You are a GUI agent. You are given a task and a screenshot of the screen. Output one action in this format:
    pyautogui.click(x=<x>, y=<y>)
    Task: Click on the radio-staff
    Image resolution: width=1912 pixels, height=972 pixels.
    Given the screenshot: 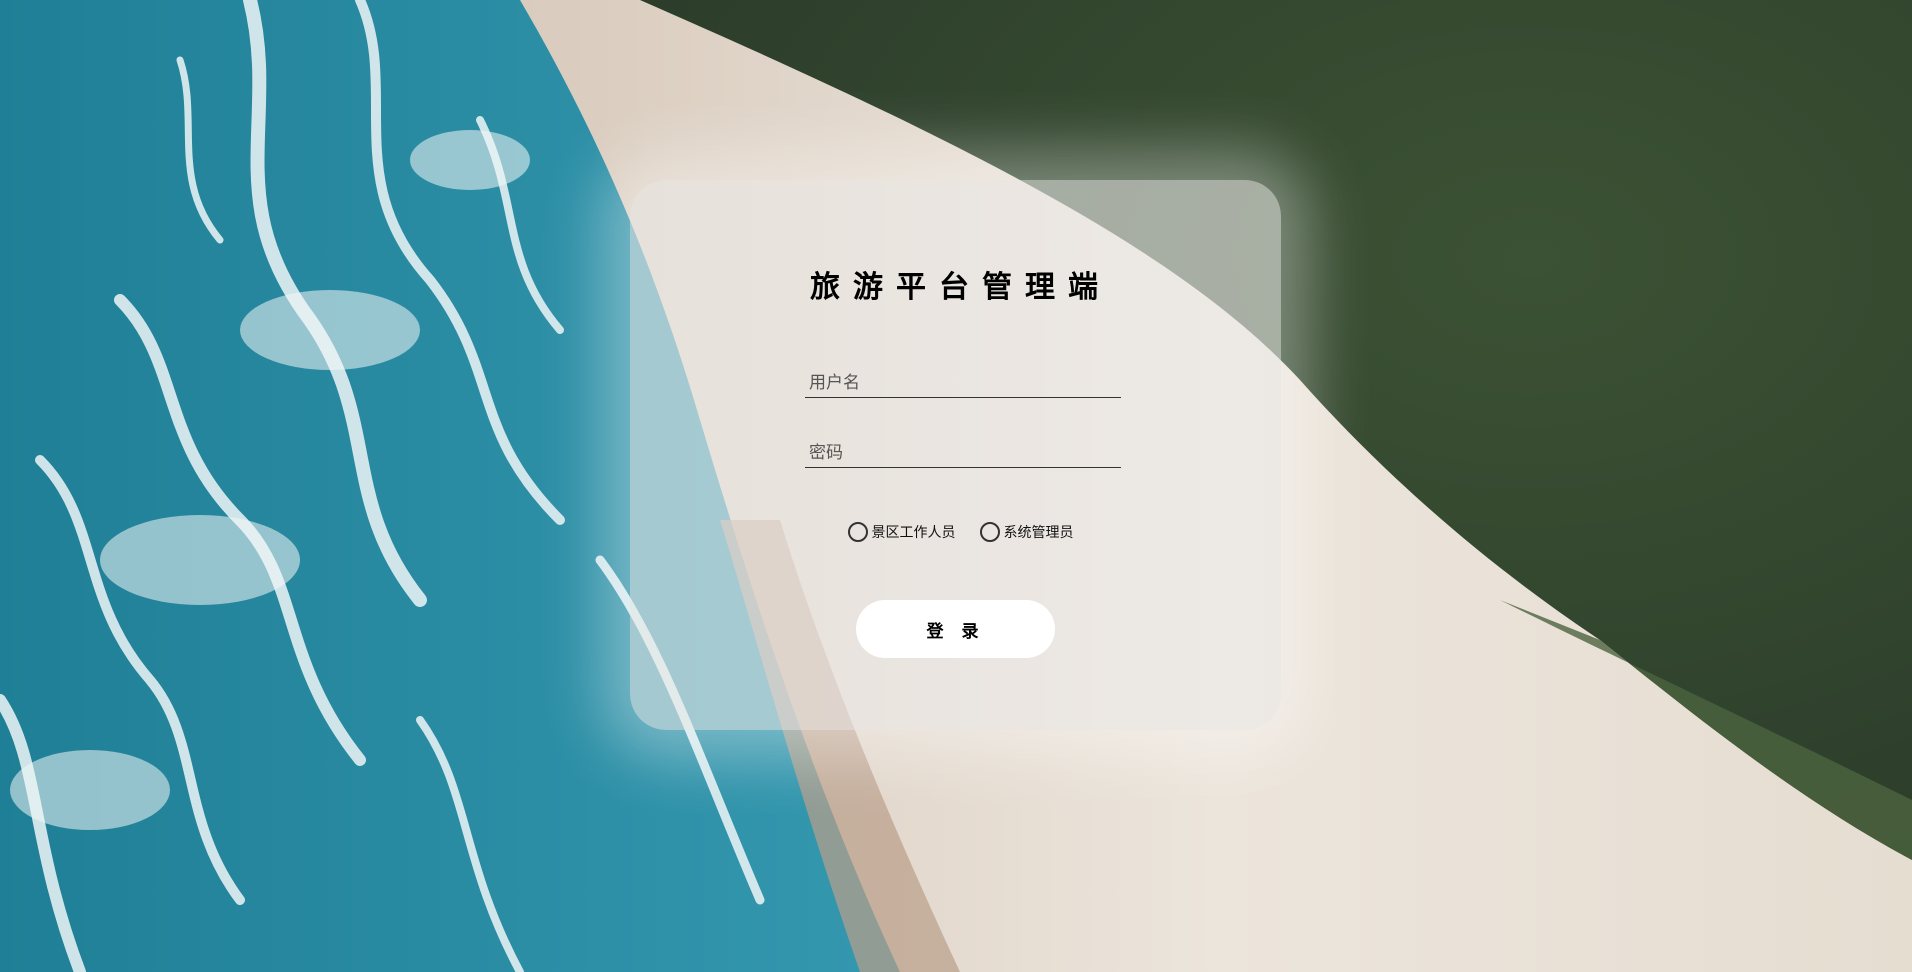 What is the action you would take?
    pyautogui.click(x=857, y=532)
    